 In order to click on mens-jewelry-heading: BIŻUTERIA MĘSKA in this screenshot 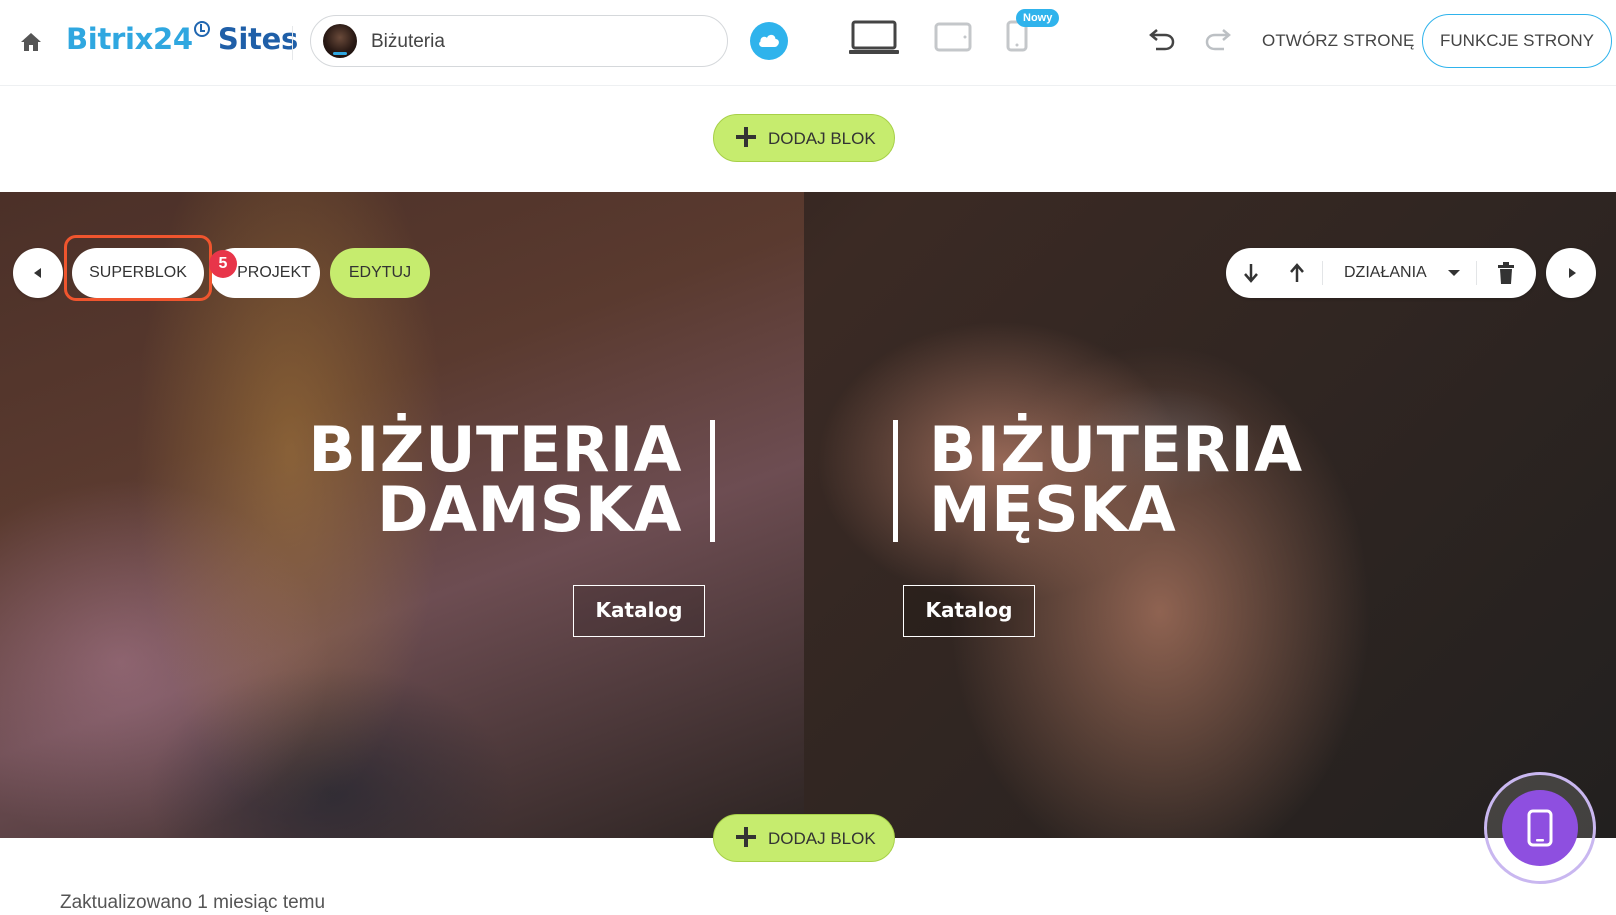, I will do `click(1116, 479)`.